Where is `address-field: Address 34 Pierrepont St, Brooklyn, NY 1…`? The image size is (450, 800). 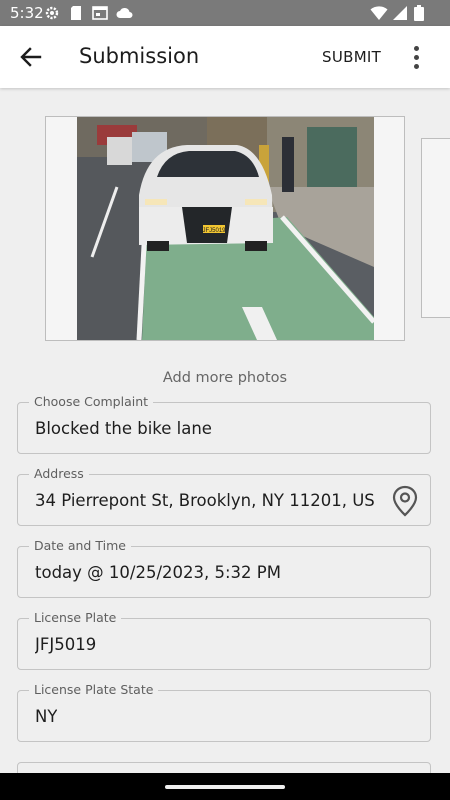 address-field: Address 34 Pierrepont St, Brooklyn, NY 1… is located at coordinates (224, 496).